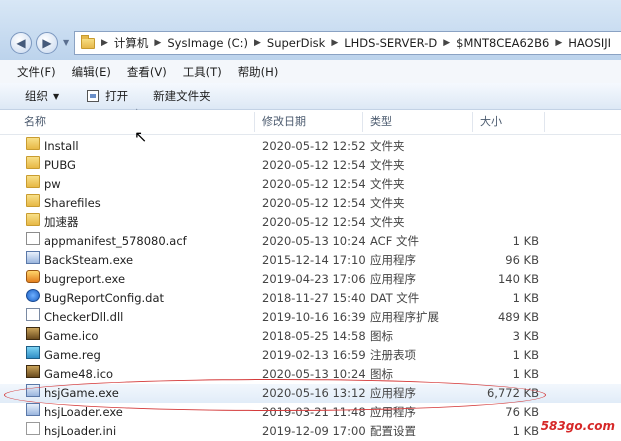  Describe the element at coordinates (314, 279) in the screenshot. I see `file-date: 2019-04-23 17:06` at that location.